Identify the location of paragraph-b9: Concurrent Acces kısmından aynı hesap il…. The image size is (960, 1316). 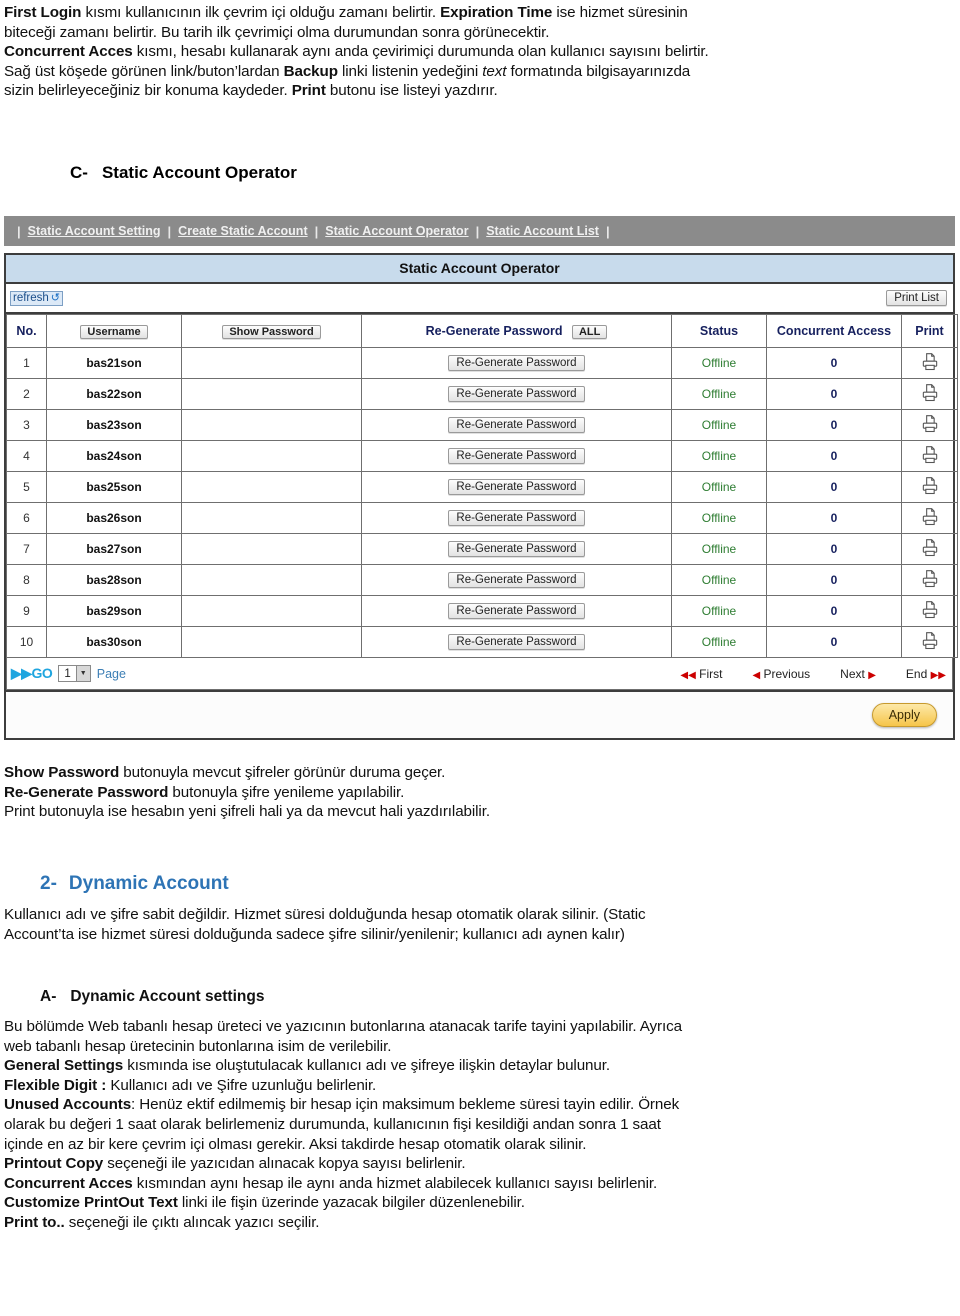
(479, 1184).